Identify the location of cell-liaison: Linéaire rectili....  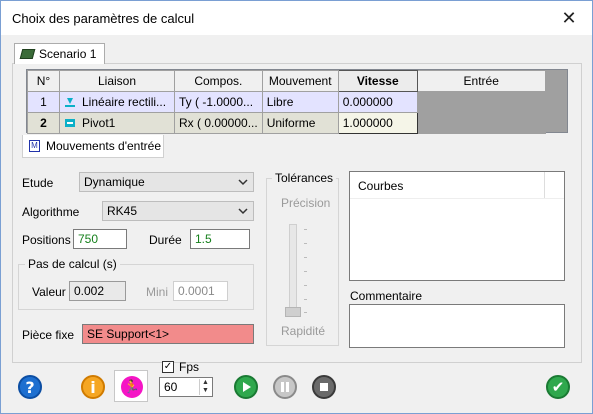
(117, 102).